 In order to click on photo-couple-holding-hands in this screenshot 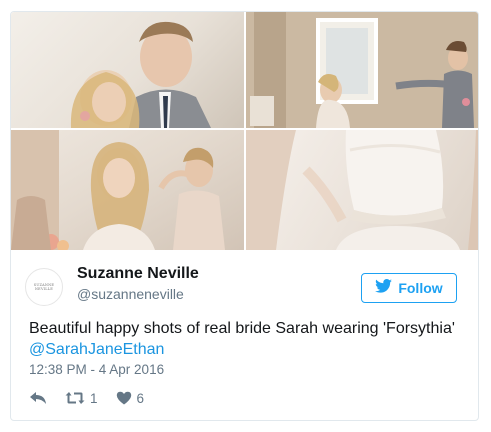, I will do `click(362, 70)`.